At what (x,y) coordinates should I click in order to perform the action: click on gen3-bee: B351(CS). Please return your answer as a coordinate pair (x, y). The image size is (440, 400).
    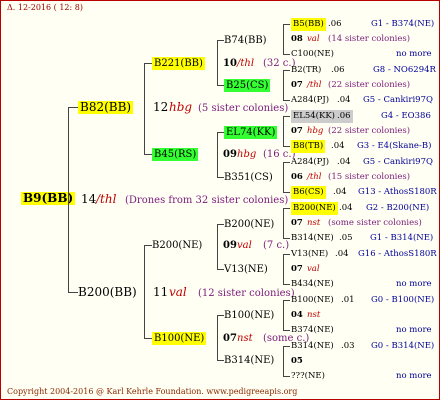
    Looking at the image, I should click on (248, 177).